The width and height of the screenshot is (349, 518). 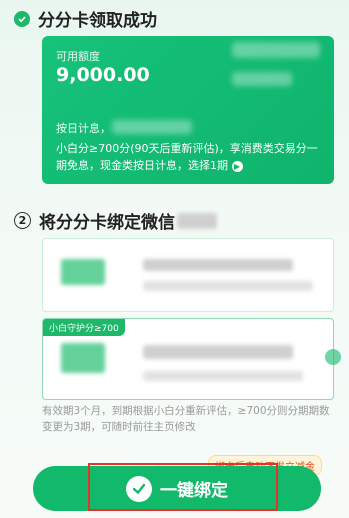 What do you see at coordinates (97, 21) in the screenshot?
I see `success-title-text: 分分卡领取成功` at bounding box center [97, 21].